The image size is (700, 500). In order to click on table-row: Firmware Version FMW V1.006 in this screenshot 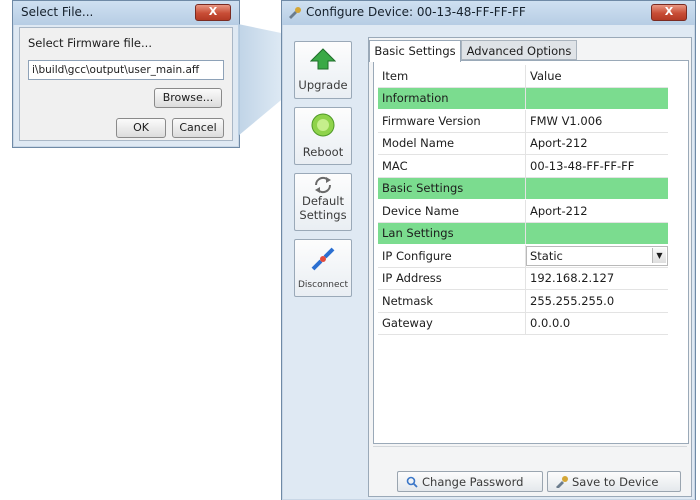, I will do `click(523, 121)`.